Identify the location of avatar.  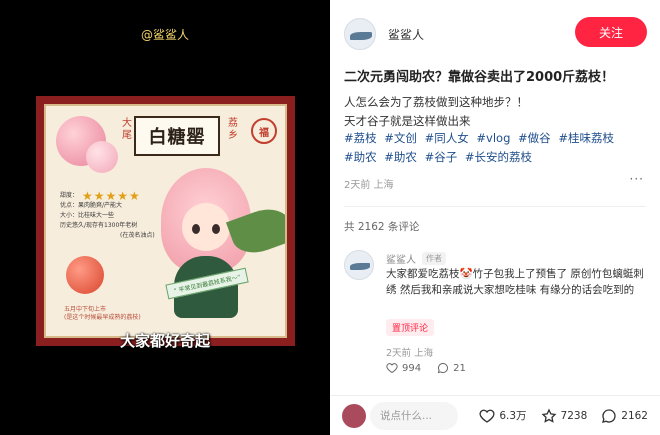
(360, 34).